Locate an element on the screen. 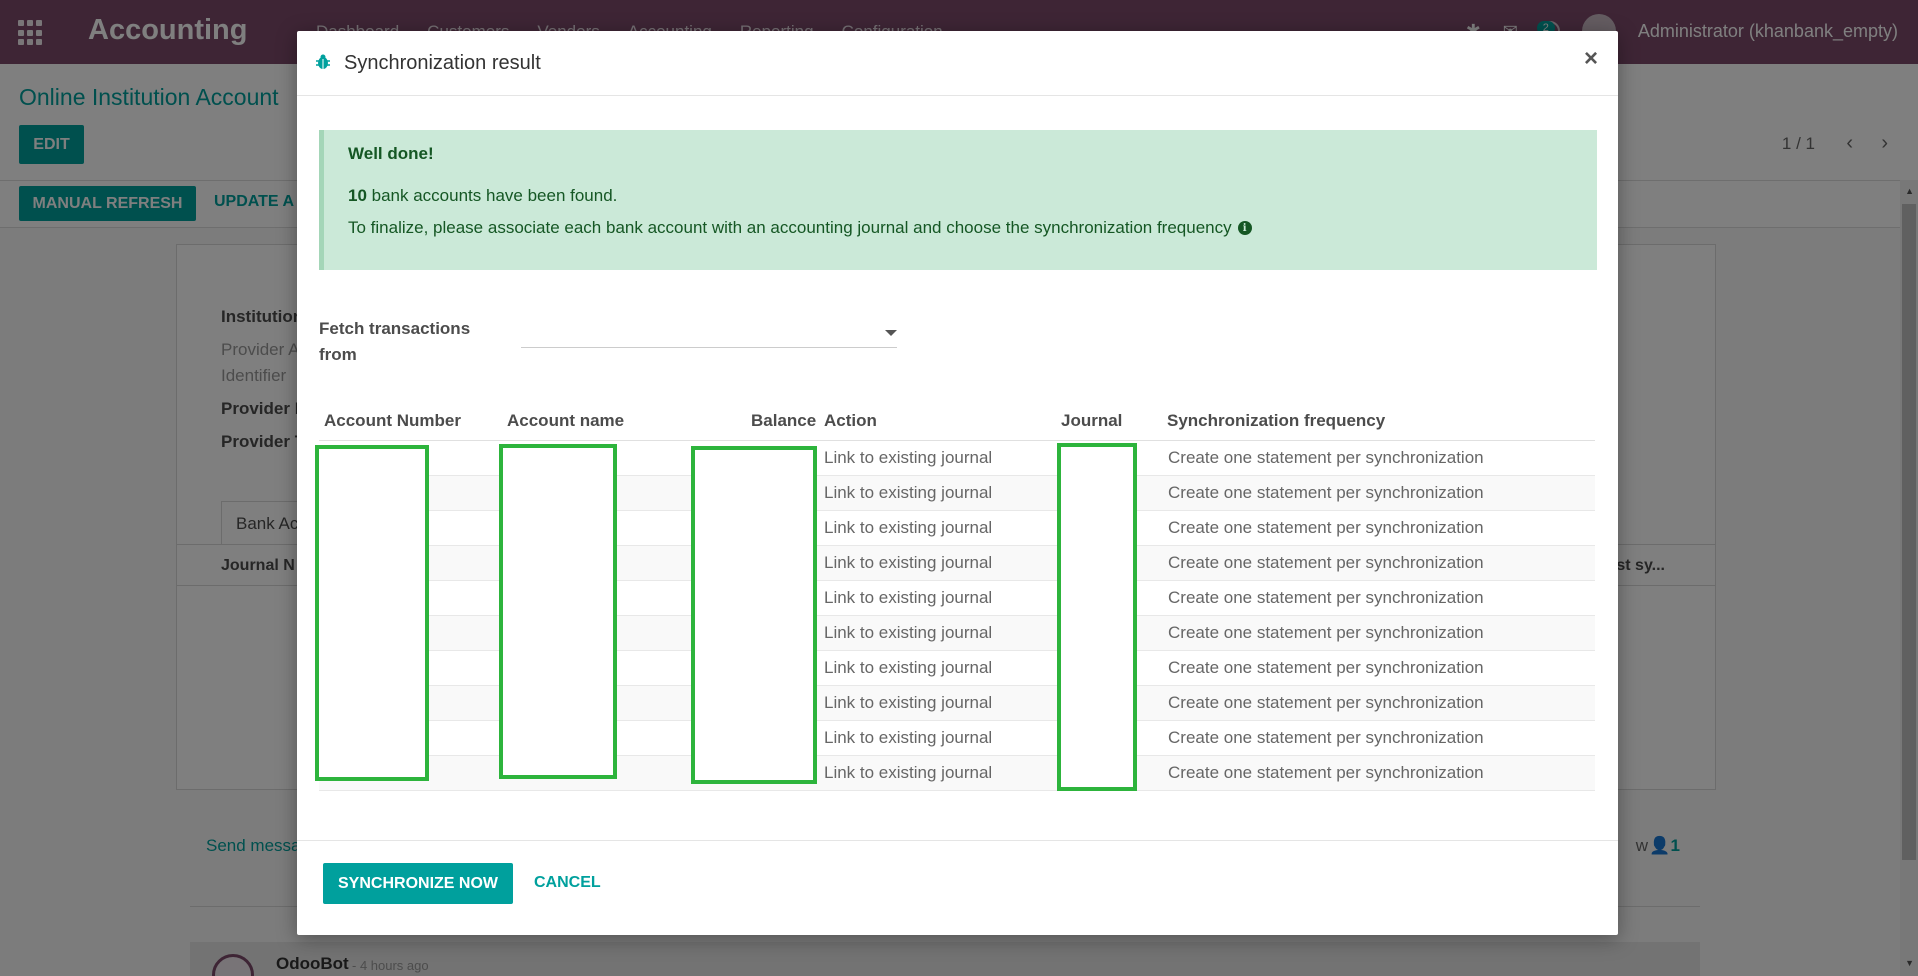 The width and height of the screenshot is (1918, 976). redacted-balances is located at coordinates (754, 615).